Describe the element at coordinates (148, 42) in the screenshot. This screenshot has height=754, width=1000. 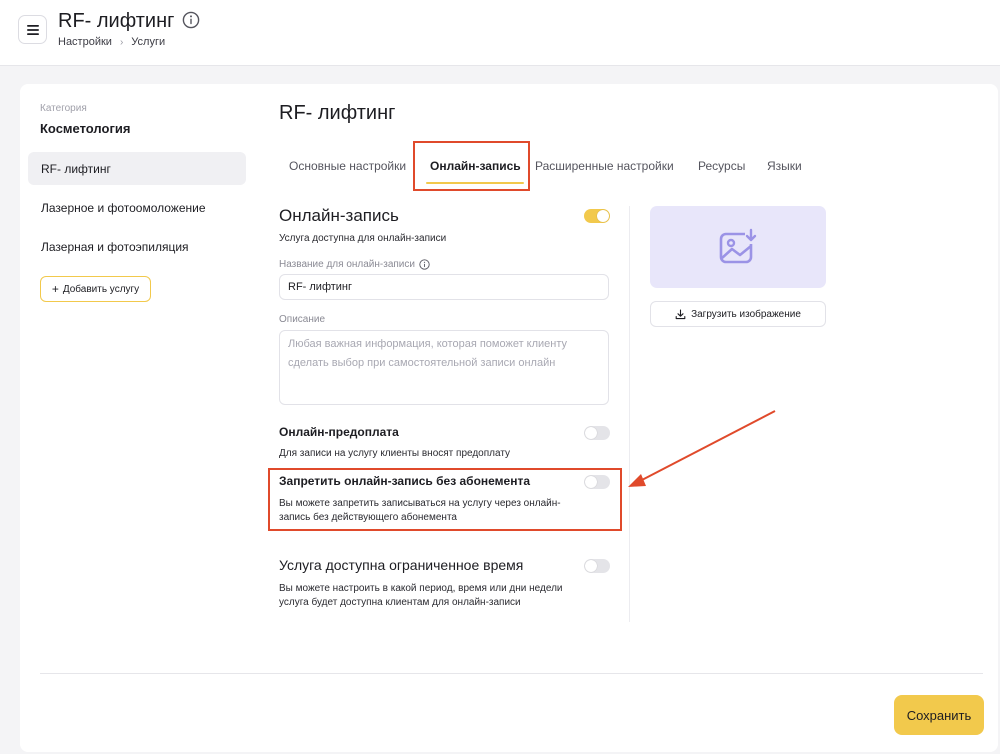
I see `breadcrumb-item-services: Услуги` at that location.